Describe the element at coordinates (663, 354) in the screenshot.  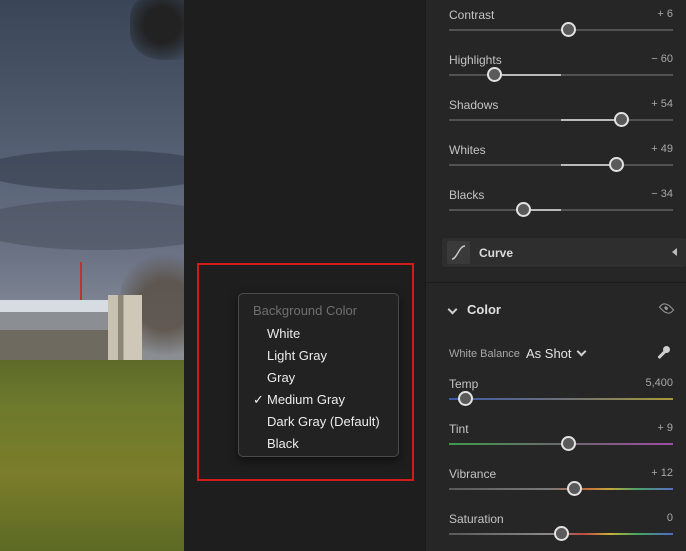
I see `eyedropper-icon` at that location.